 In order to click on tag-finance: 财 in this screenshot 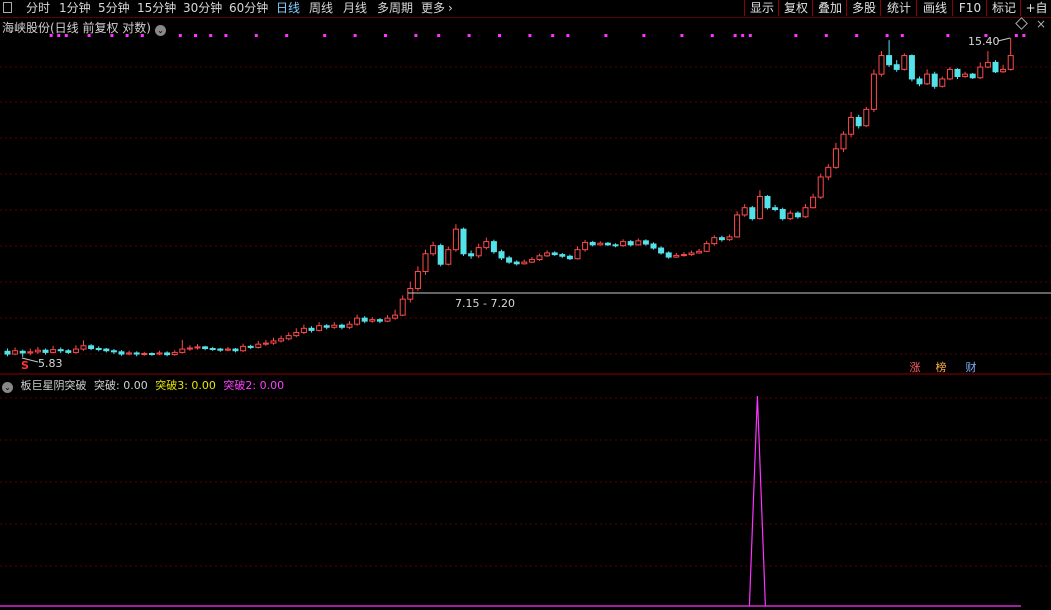, I will do `click(971, 367)`.